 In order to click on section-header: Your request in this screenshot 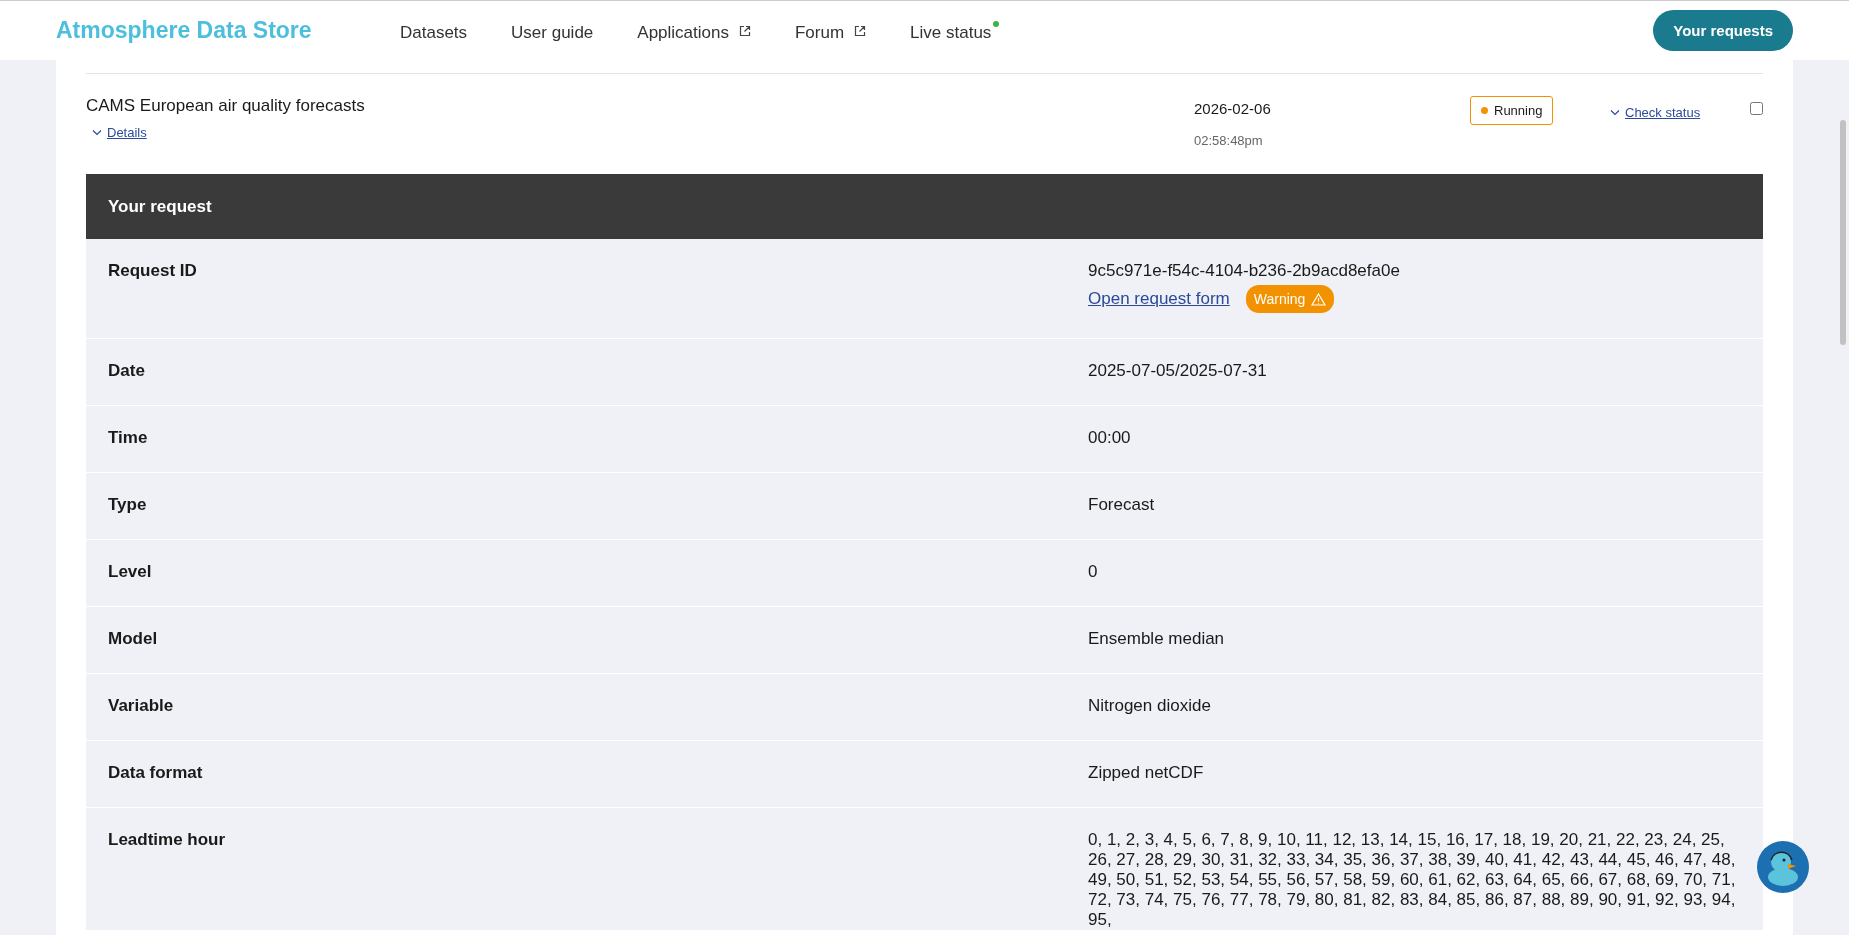, I will do `click(924, 206)`.